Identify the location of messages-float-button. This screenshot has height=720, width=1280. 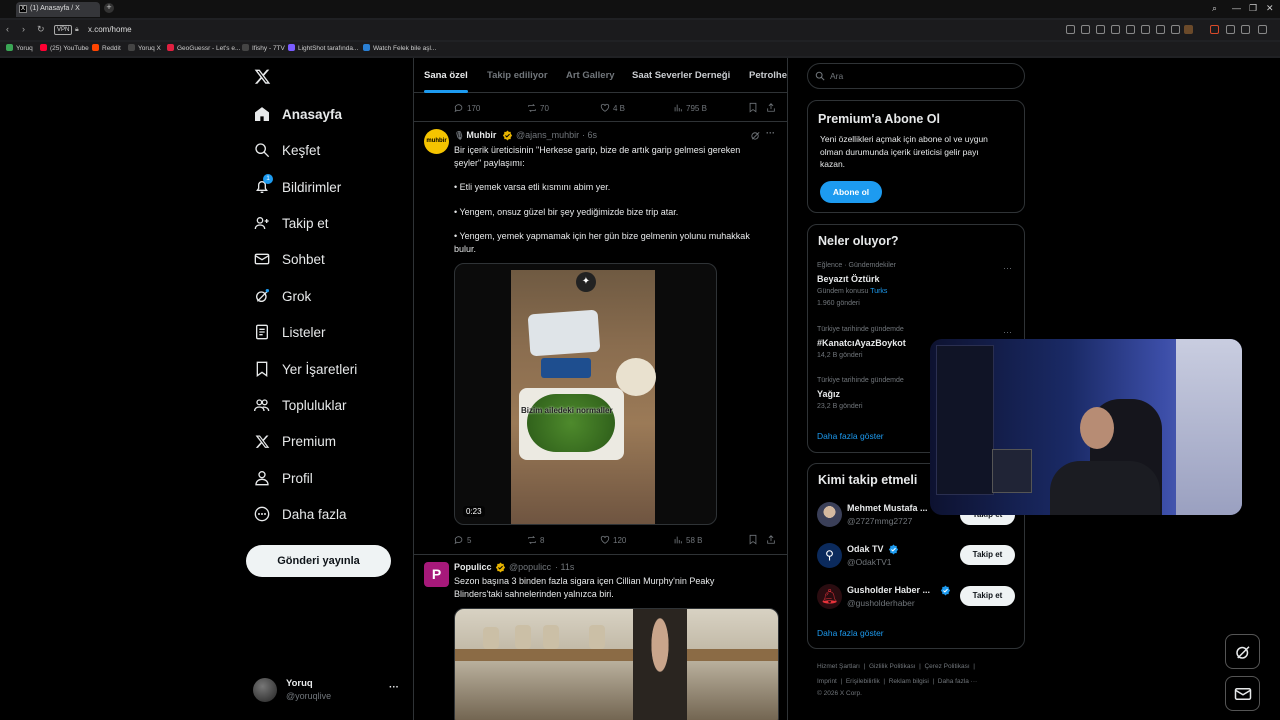
(1242, 693).